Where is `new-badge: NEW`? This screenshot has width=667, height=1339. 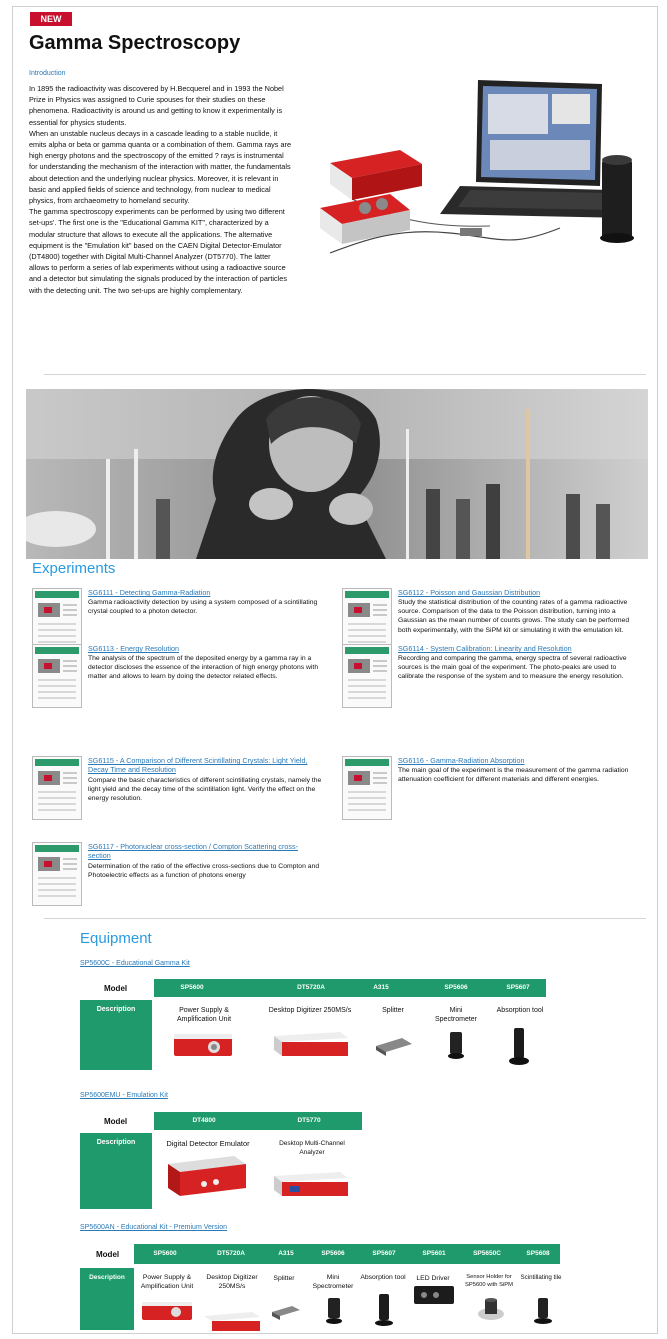
new-badge: NEW is located at coordinates (51, 19).